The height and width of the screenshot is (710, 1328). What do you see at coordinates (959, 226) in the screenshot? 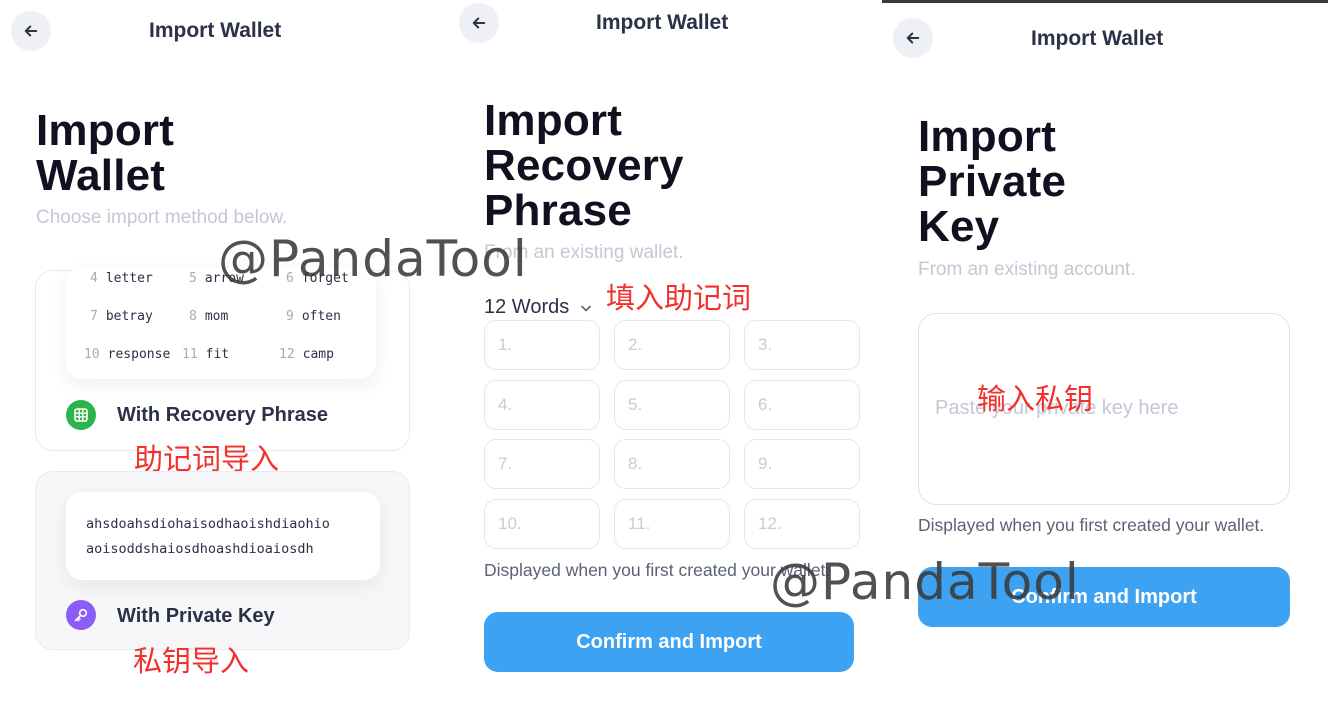
I see `page-title-line: Key` at bounding box center [959, 226].